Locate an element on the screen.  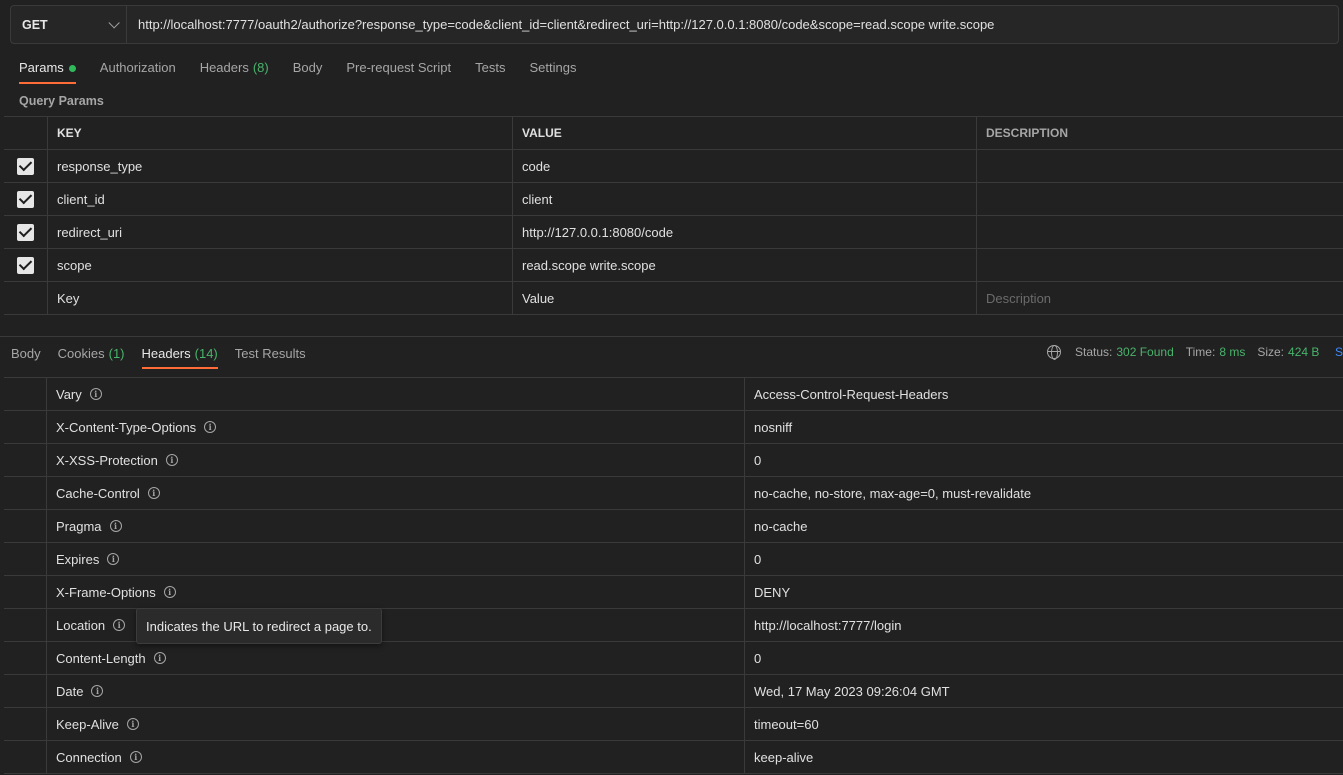
header-value: http://localhost:7777/login is located at coordinates (828, 625).